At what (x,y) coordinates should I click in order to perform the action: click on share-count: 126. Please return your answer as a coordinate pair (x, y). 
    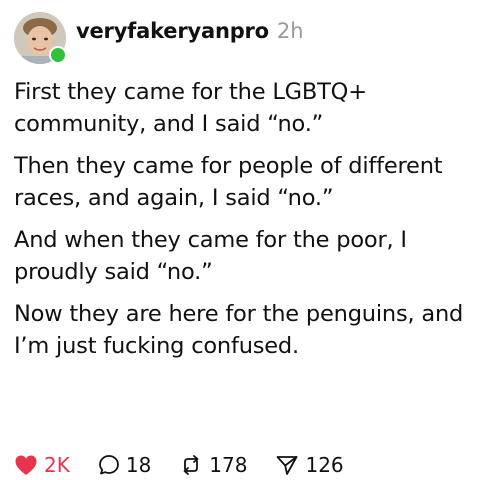
    Looking at the image, I should click on (324, 465).